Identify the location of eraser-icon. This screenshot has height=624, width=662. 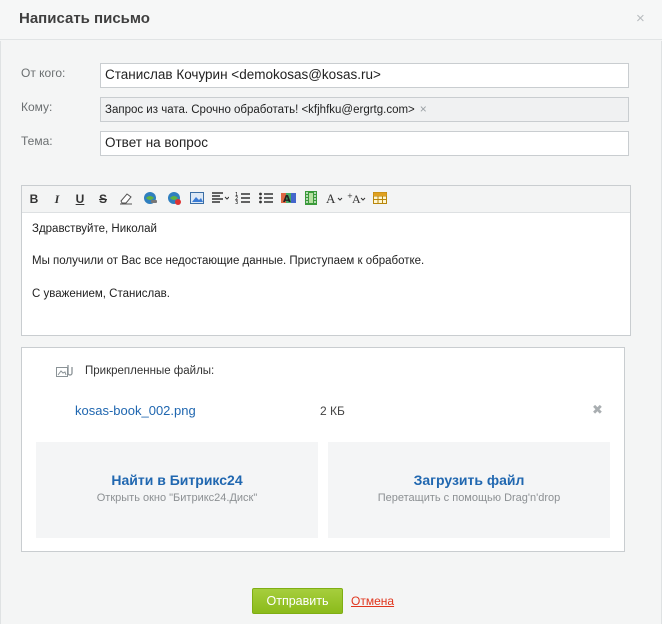
(126, 199).